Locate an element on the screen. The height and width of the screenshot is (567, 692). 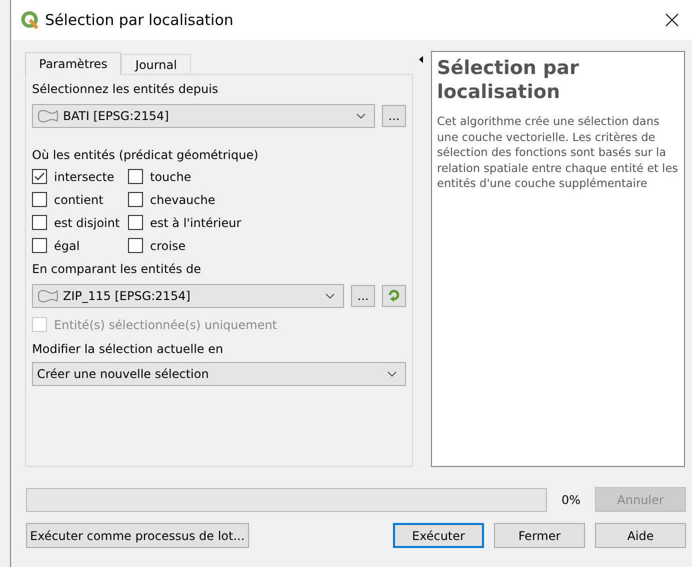
tab: Paramètres is located at coordinates (73, 63).